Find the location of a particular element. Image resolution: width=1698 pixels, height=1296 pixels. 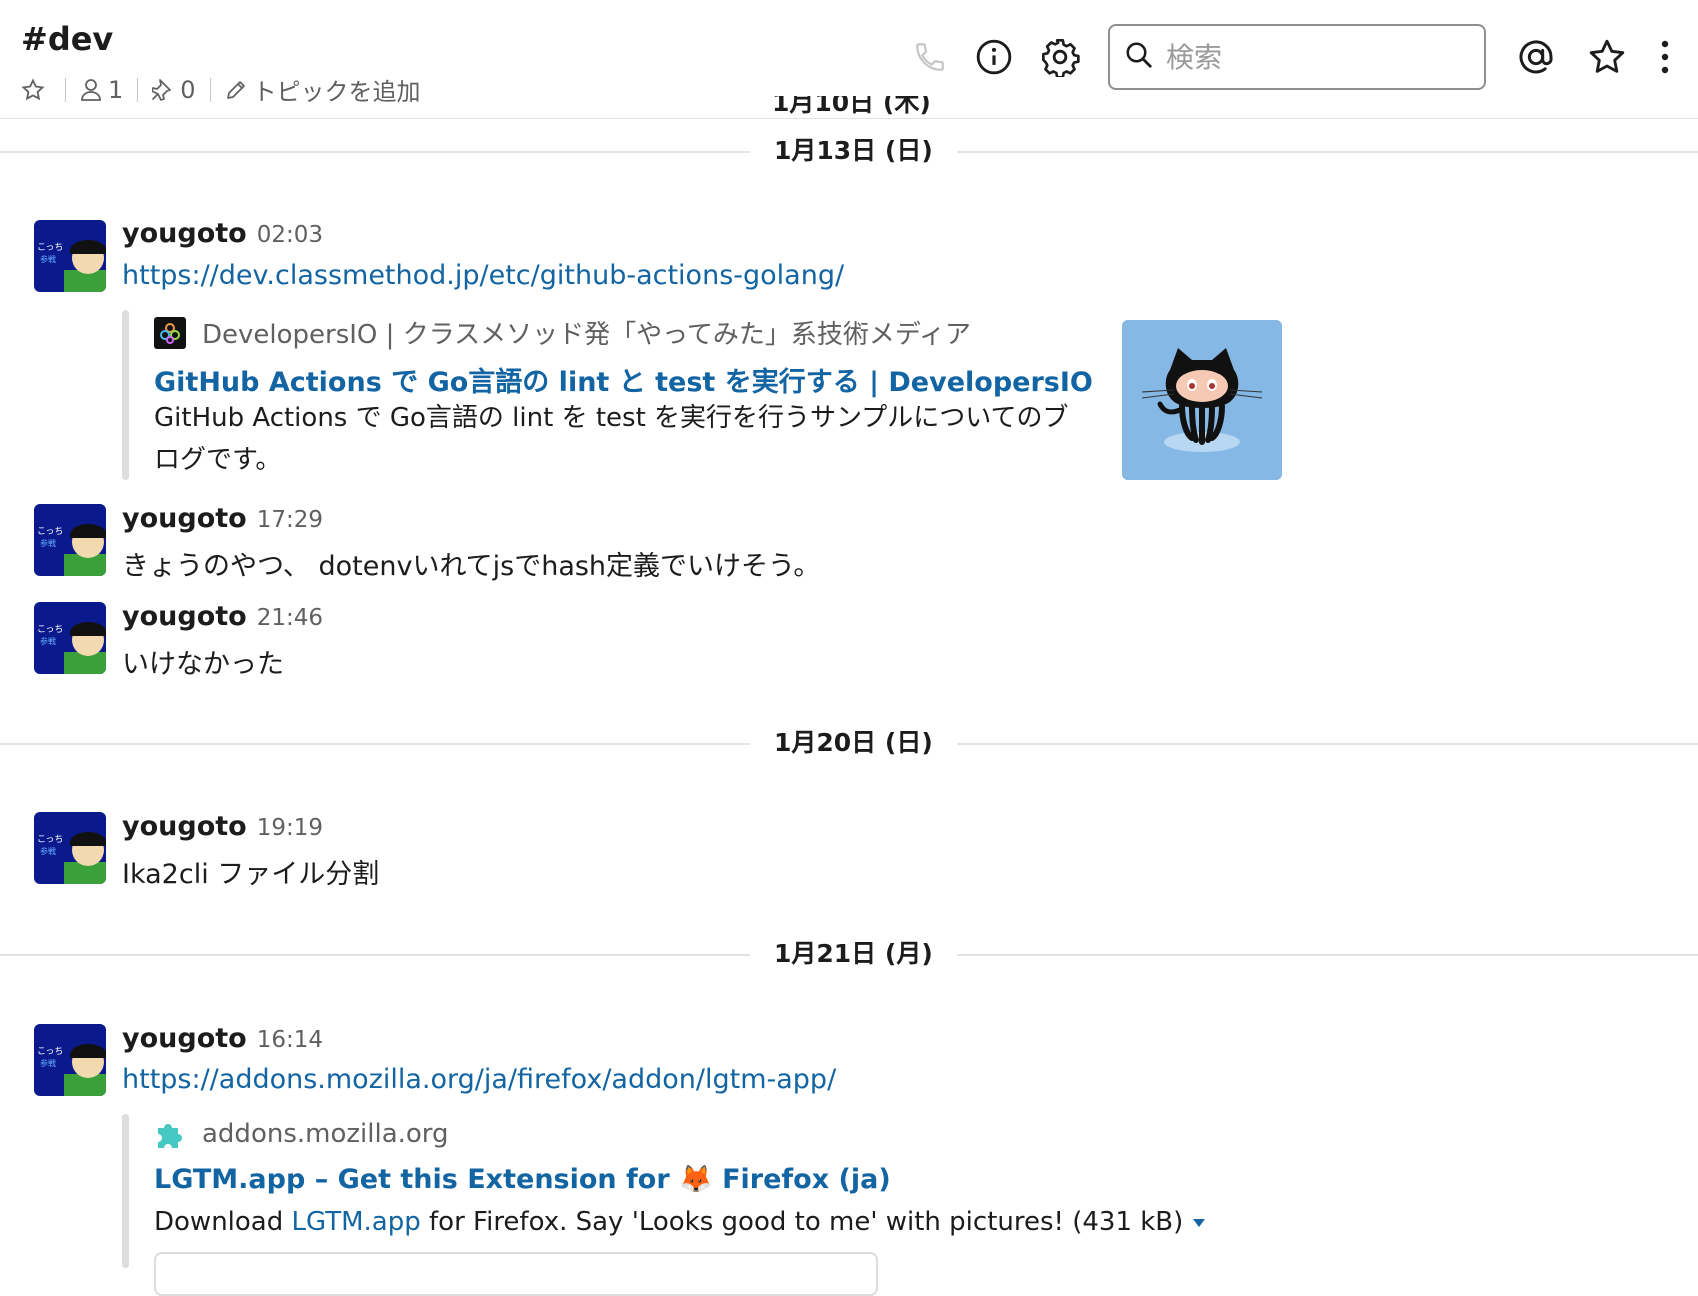

octocat-thumbnail is located at coordinates (1202, 400).